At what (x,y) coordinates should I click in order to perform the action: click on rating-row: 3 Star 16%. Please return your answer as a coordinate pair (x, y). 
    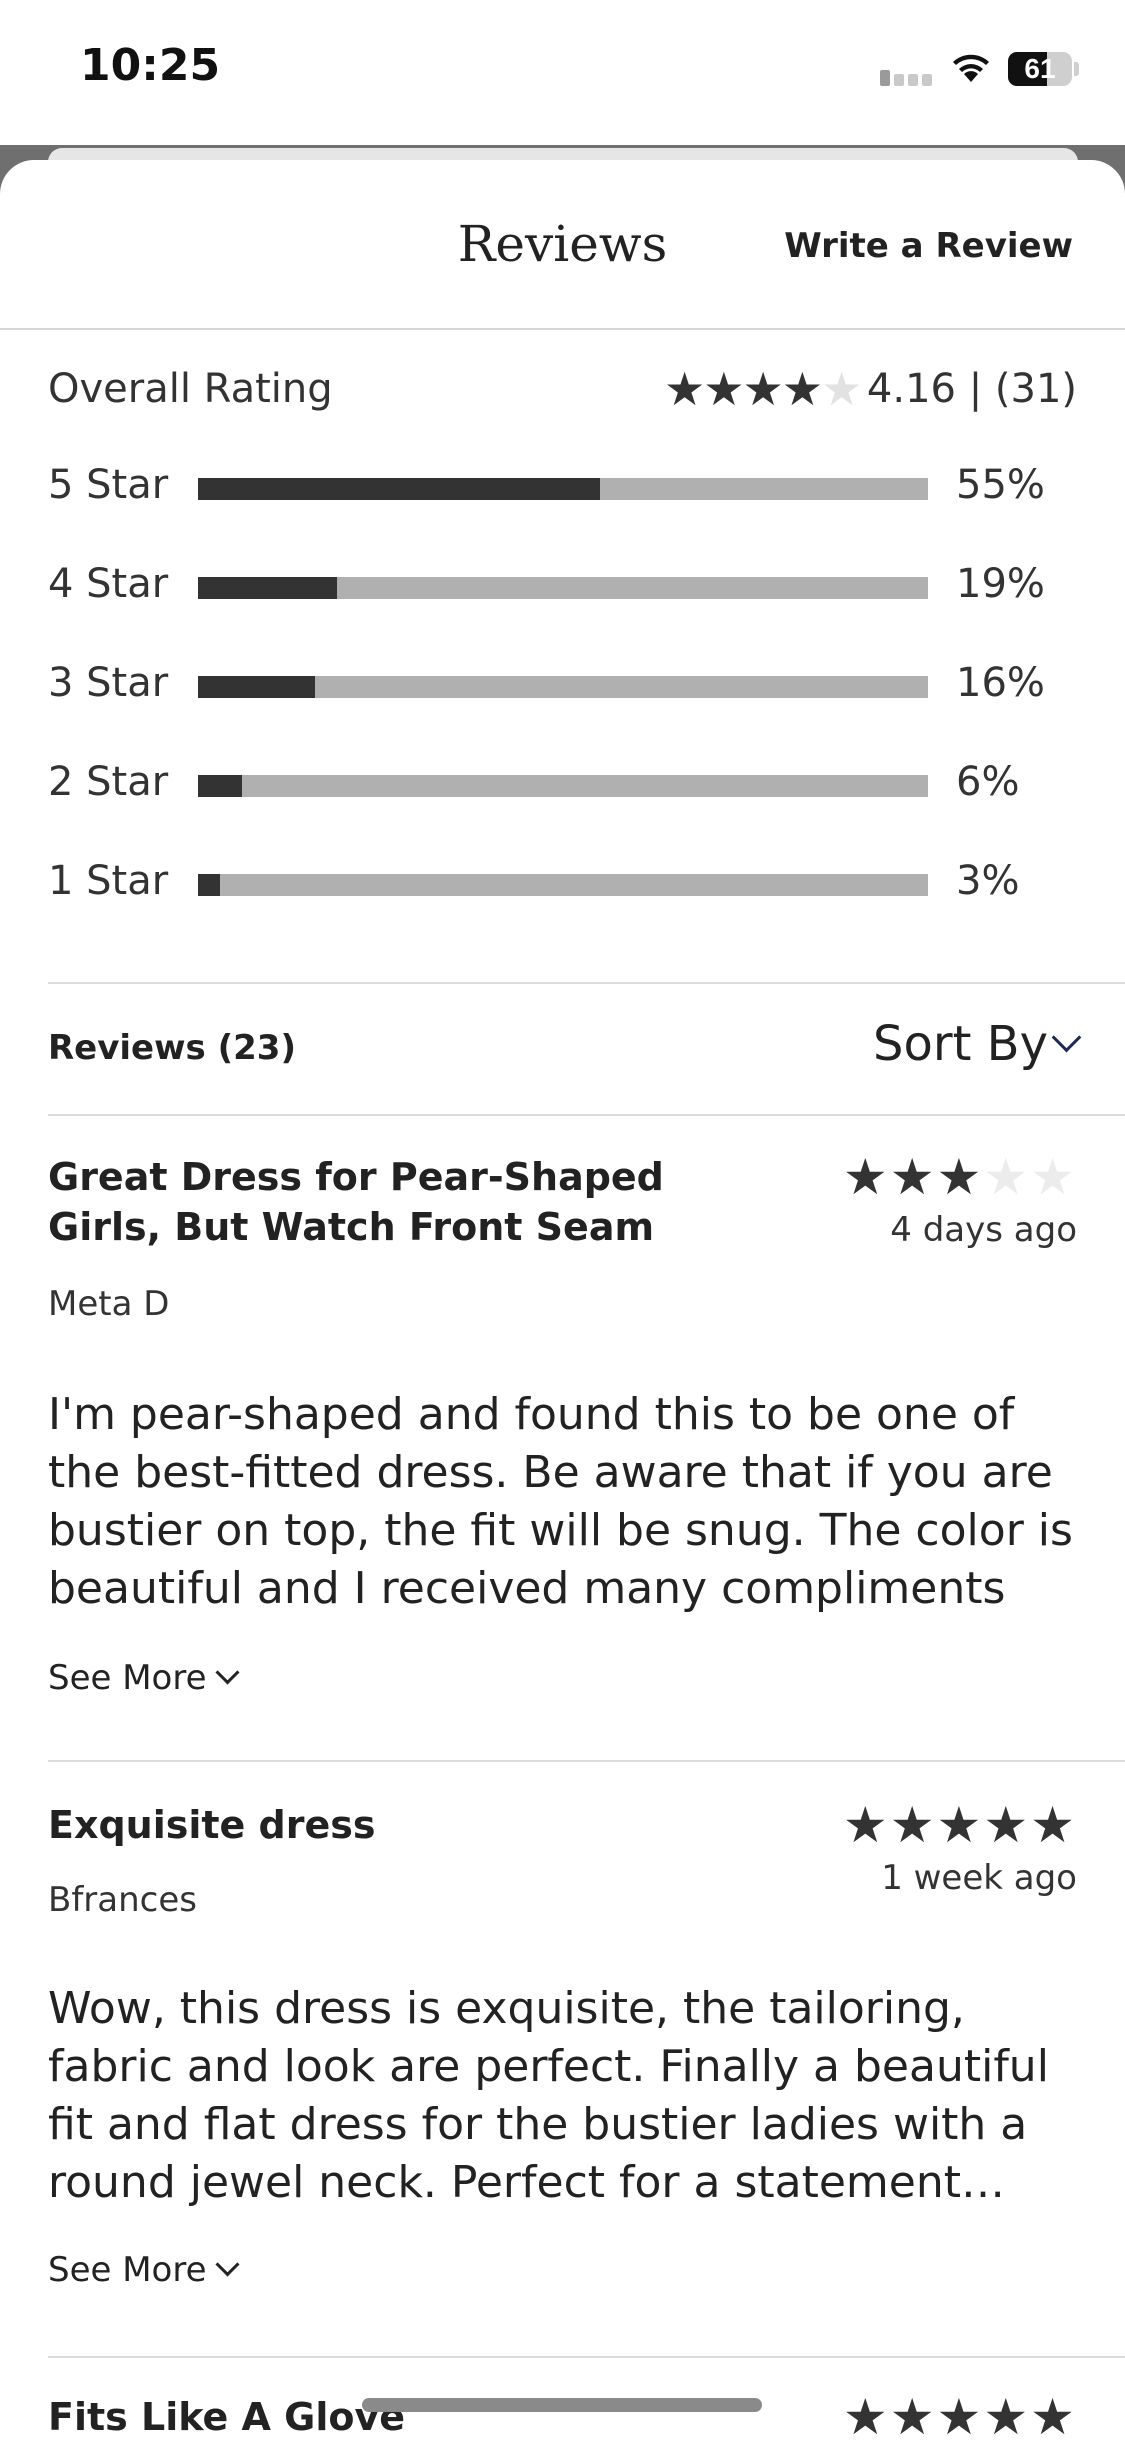
    Looking at the image, I should click on (562, 690).